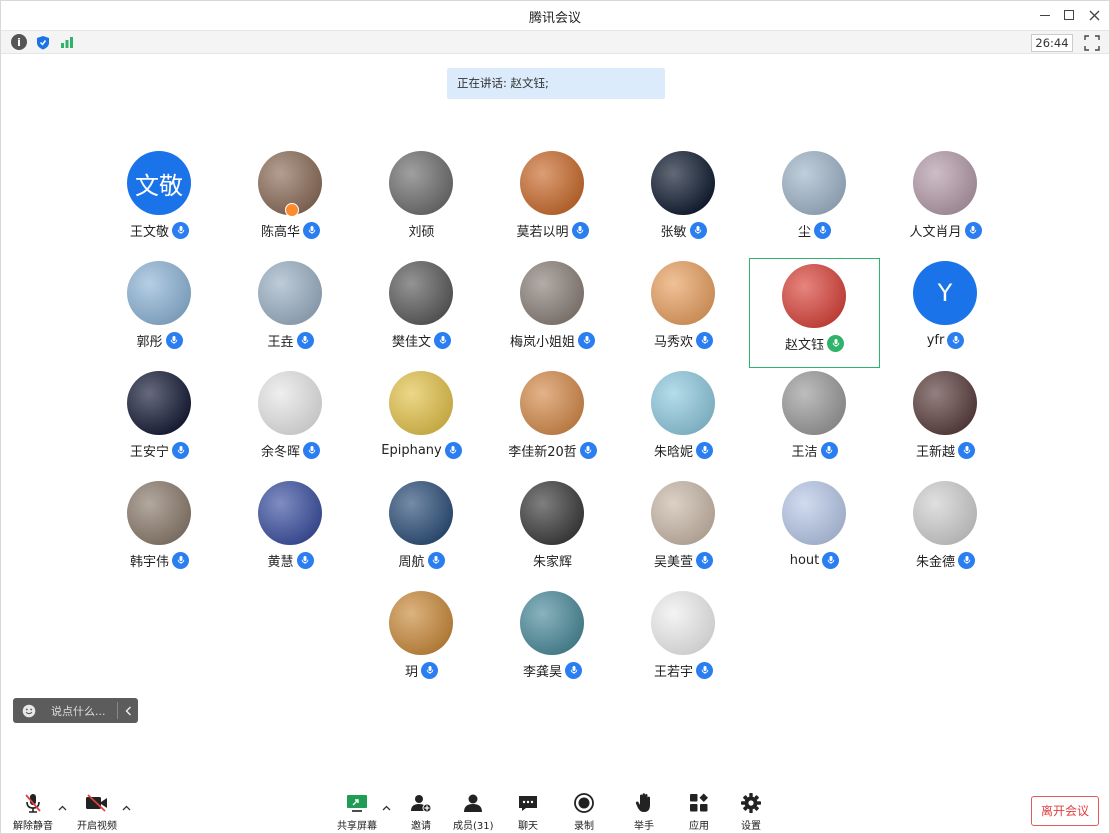 This screenshot has width=1110, height=834. Describe the element at coordinates (1092, 43) in the screenshot. I see `fullscreen-icon` at that location.